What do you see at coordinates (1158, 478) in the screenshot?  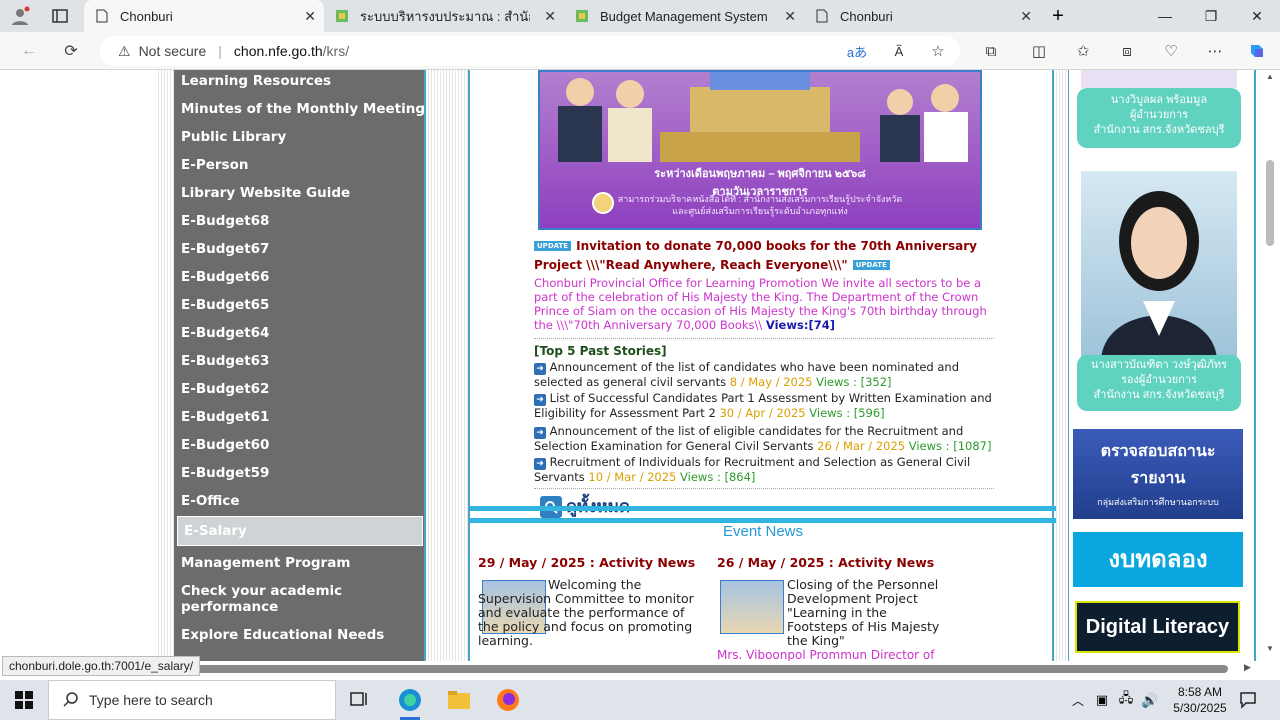 I see `banner-line: รายงาน` at bounding box center [1158, 478].